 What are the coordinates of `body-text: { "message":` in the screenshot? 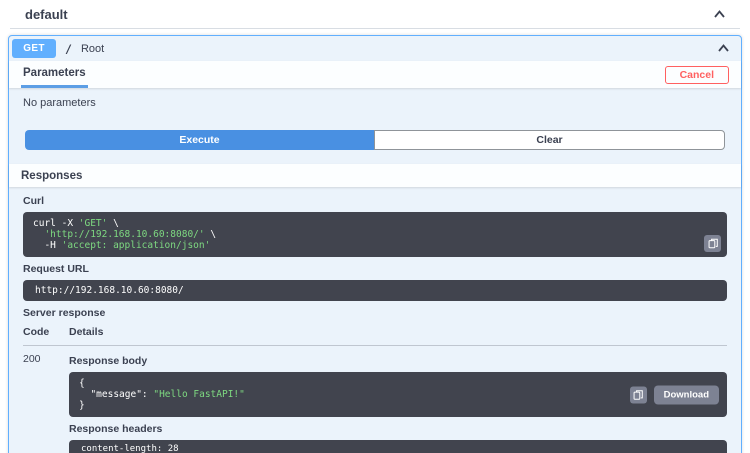 It's located at (113, 389).